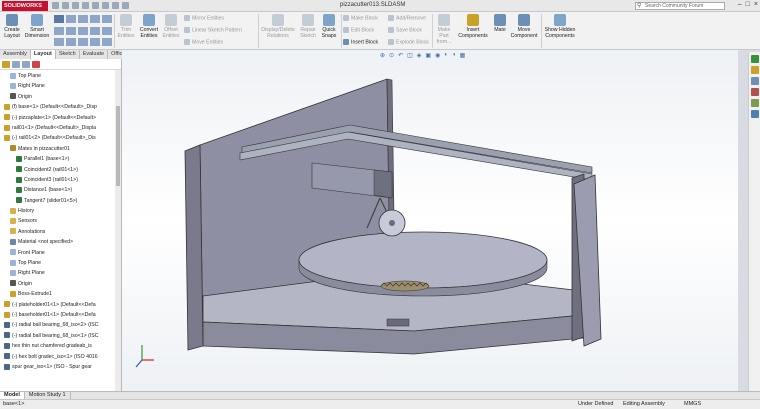 The width and height of the screenshot is (760, 409). Describe the element at coordinates (107, 30) in the screenshot. I see `fillet-icon` at that location.